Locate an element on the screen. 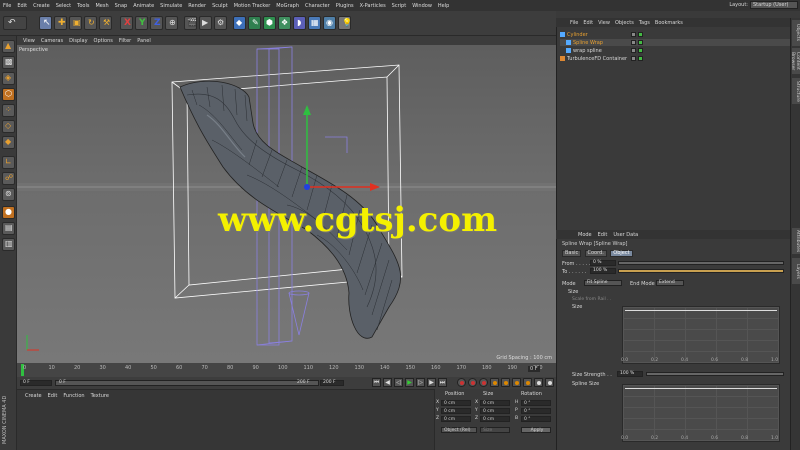 The width and height of the screenshot is (800, 450). object-row: wrap spline is located at coordinates (675, 50).